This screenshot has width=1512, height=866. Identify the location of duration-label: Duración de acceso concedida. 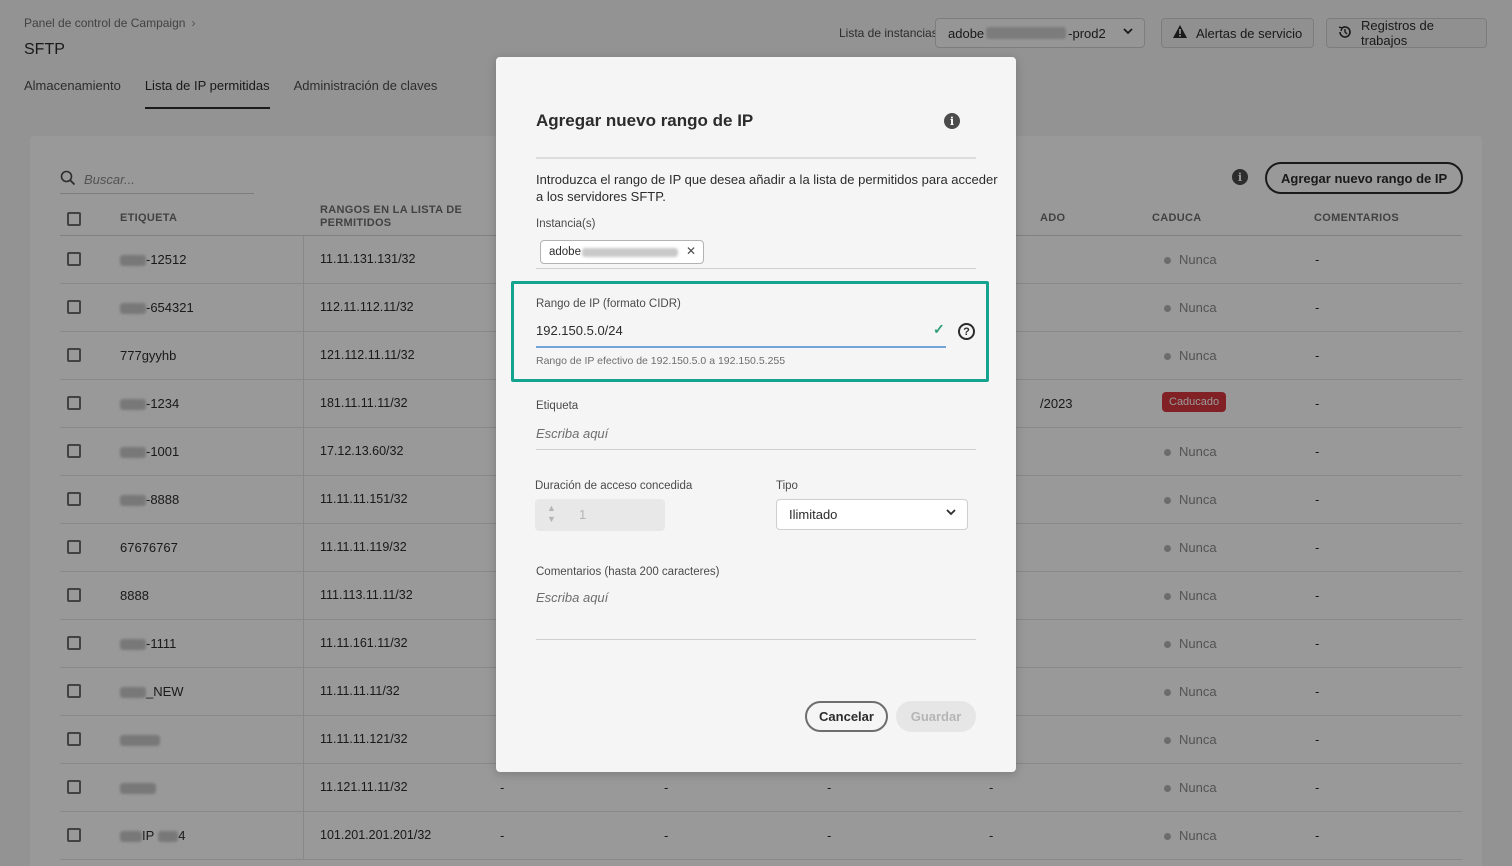
(614, 486).